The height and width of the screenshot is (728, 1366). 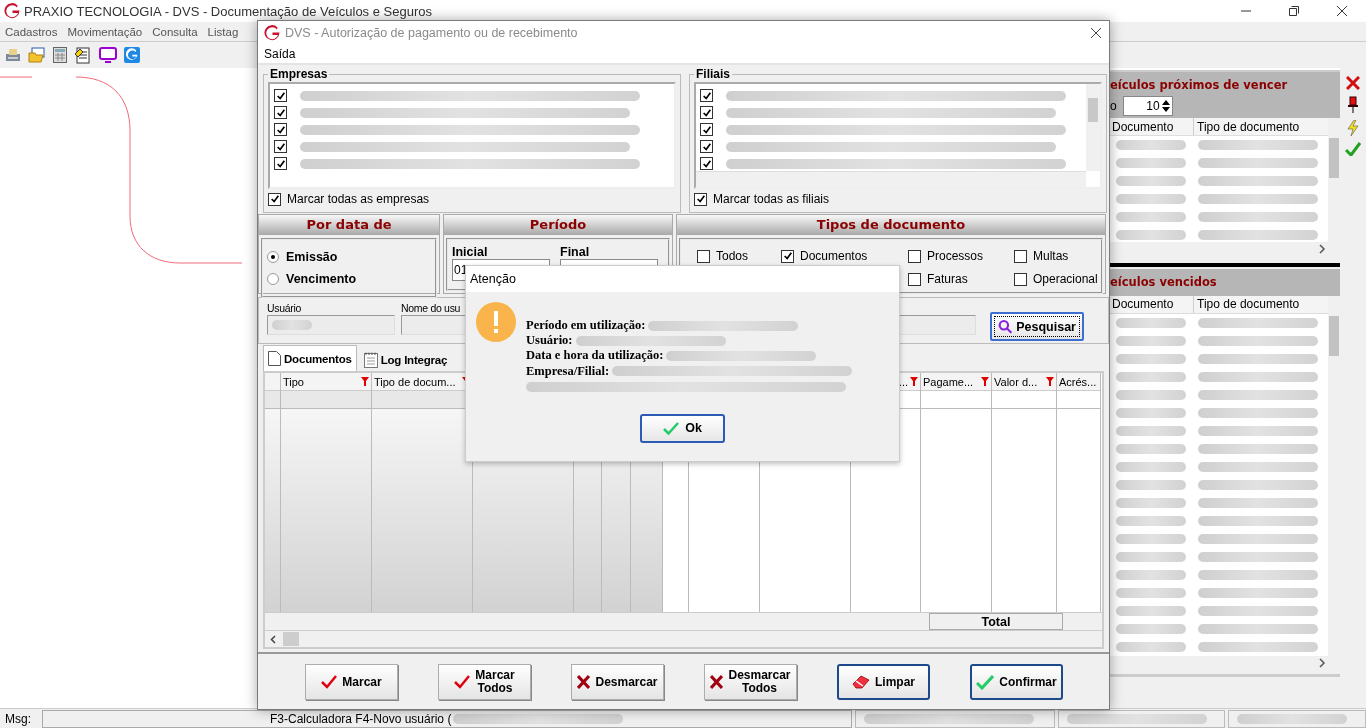 What do you see at coordinates (280, 54) in the screenshot?
I see `menu-item: Saída` at bounding box center [280, 54].